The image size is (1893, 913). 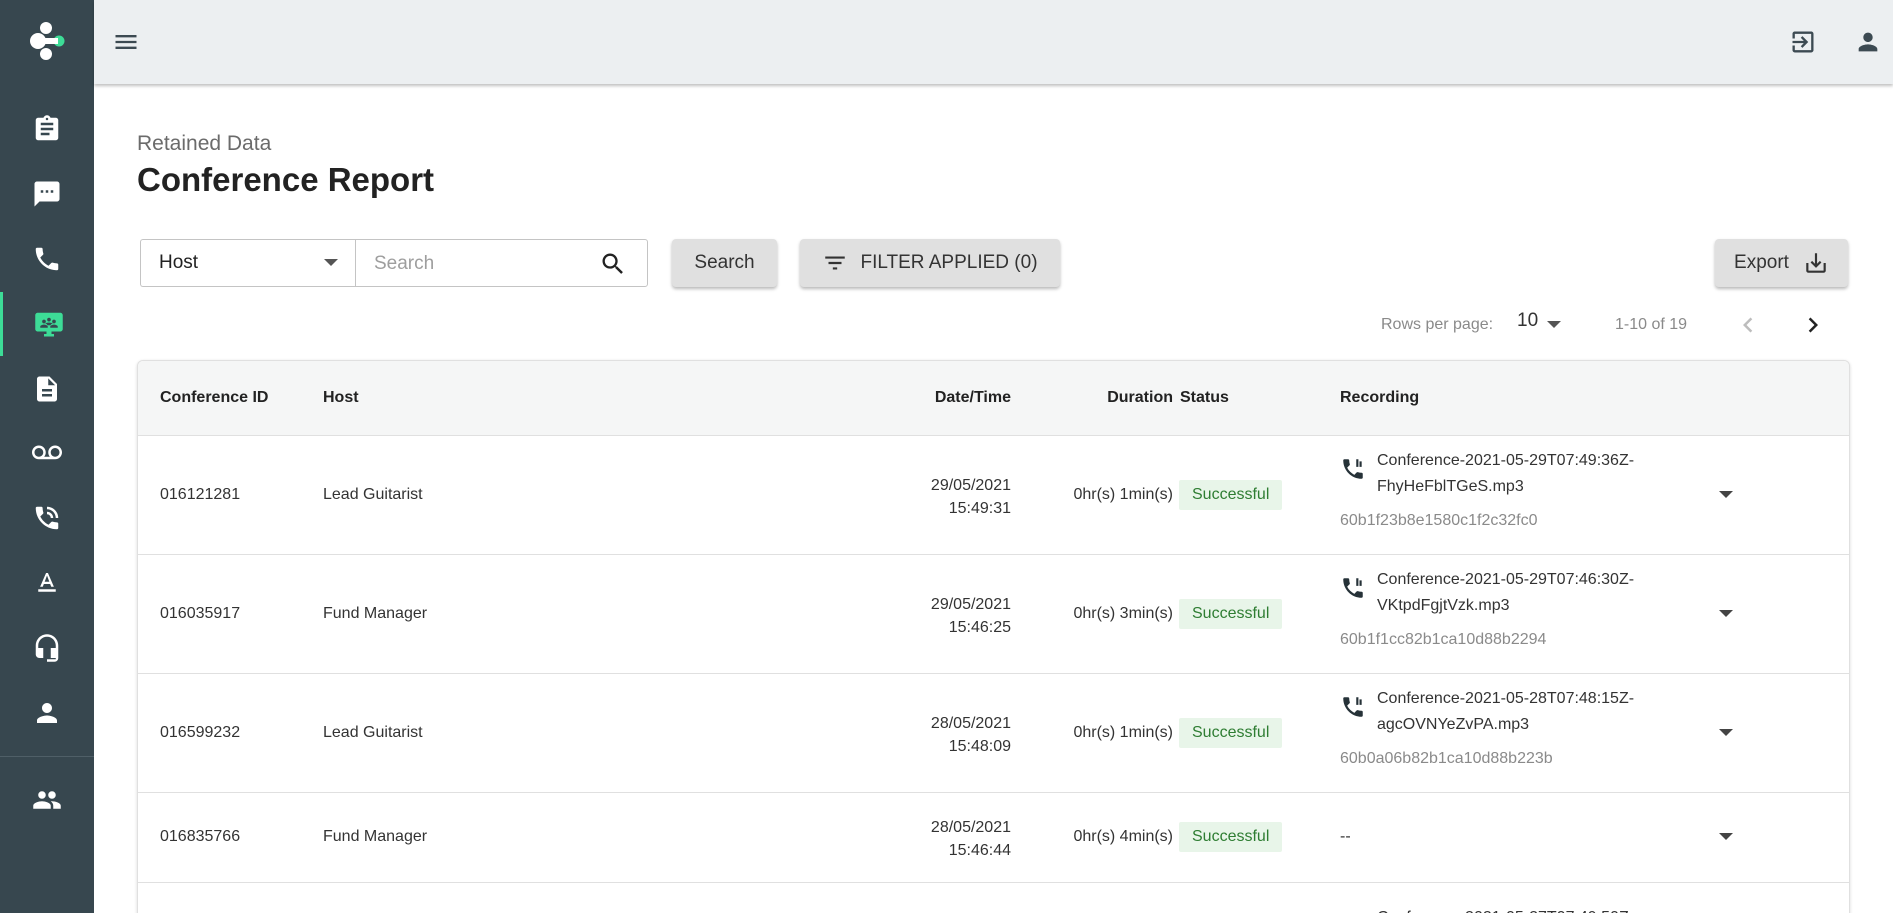 I want to click on conference-id-cell: 016599232, so click(x=200, y=732).